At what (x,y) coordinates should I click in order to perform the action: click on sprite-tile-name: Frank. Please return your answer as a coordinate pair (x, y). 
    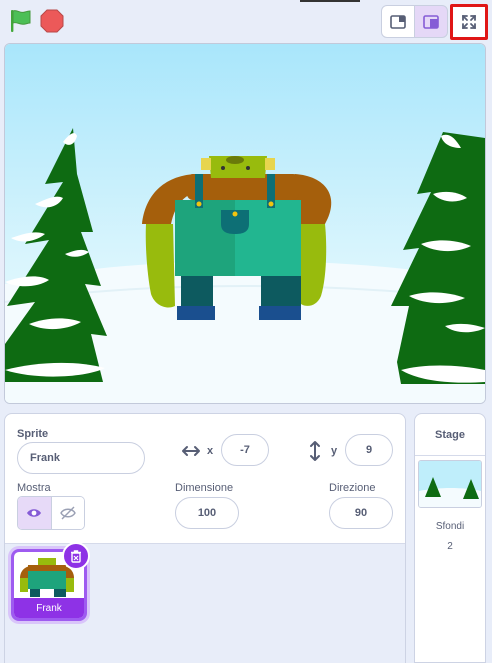
    Looking at the image, I should click on (49, 608).